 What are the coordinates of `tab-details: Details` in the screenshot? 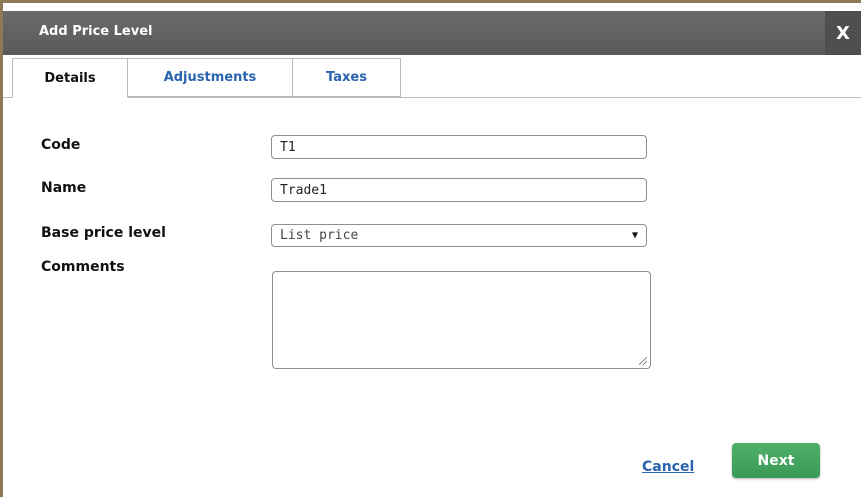 It's located at (70, 78).